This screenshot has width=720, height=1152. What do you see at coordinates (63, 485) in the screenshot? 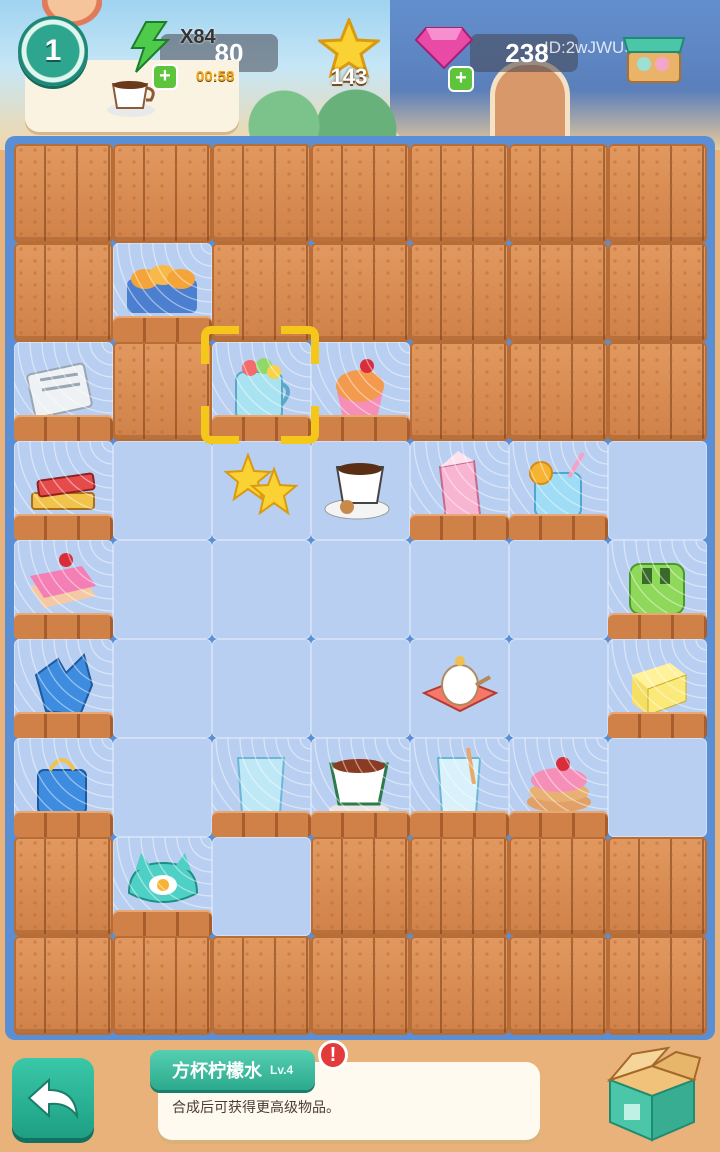
I see `books-icon` at bounding box center [63, 485].